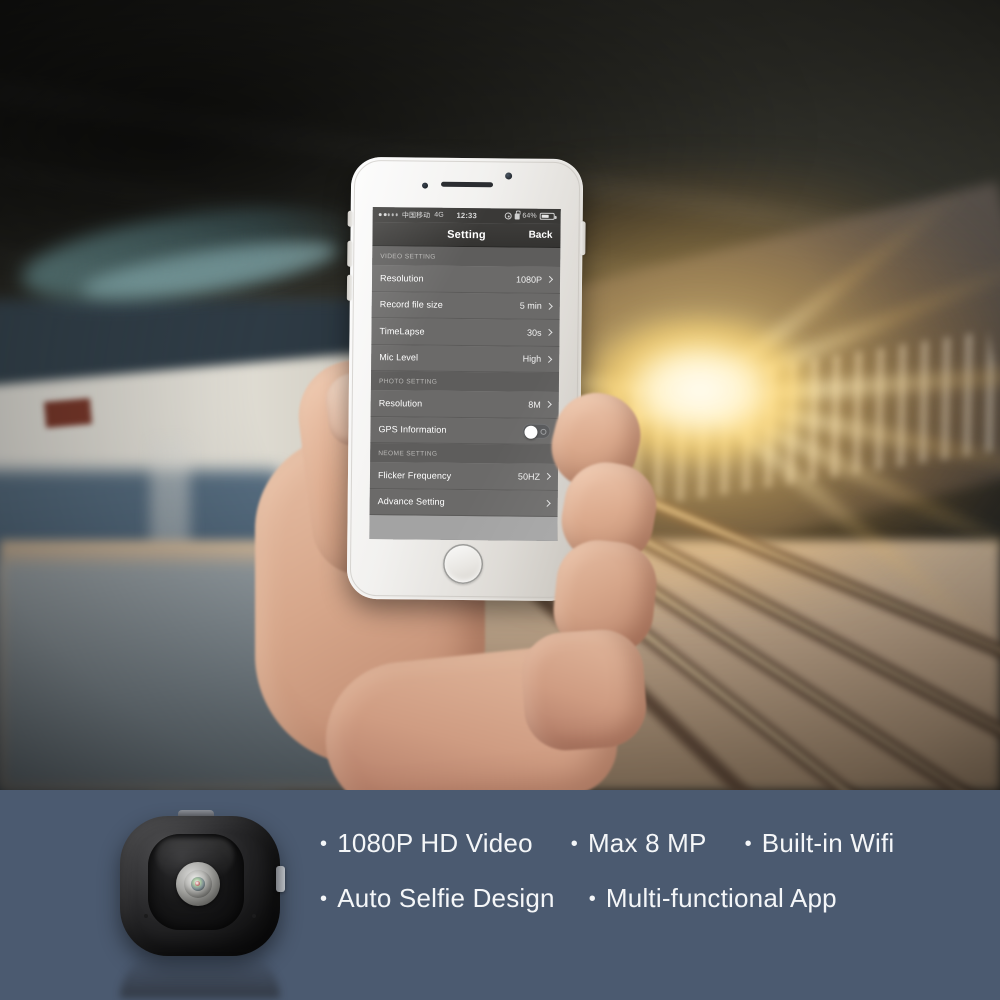 The height and width of the screenshot is (1000, 1000). I want to click on nav-bar: Setting Back, so click(466, 235).